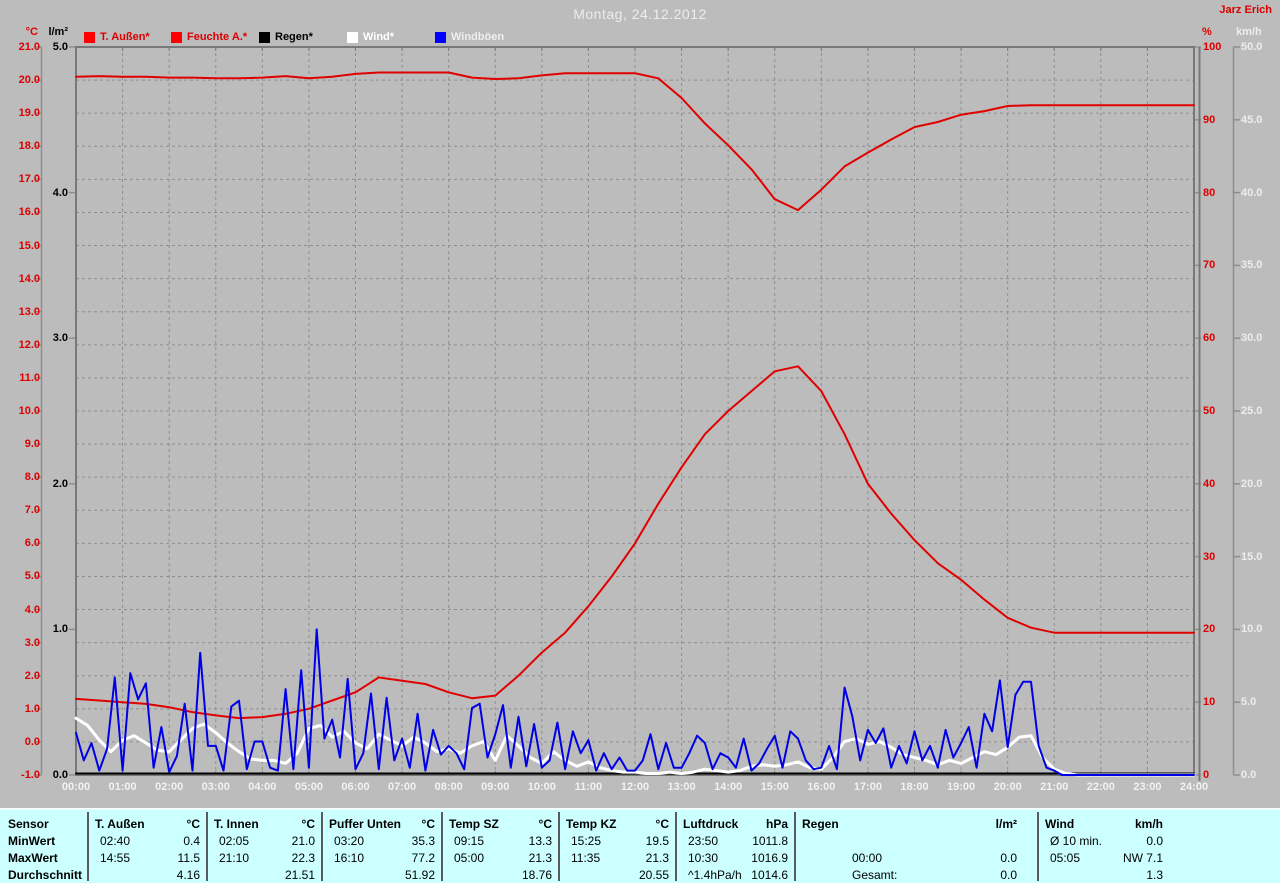  Describe the element at coordinates (32, 708) in the screenshot. I see `temp-axis-tick: 1.0` at that location.